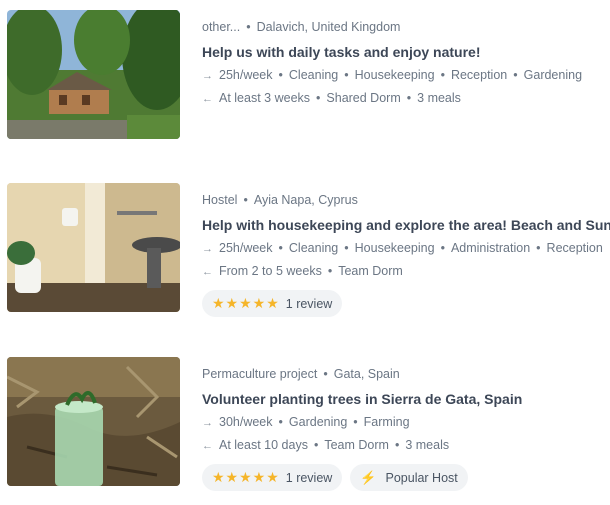  Describe the element at coordinates (402, 445) in the screenshot. I see `listing-duration-extras: ← At least 10 days • Team Dorm • 3 meals` at that location.